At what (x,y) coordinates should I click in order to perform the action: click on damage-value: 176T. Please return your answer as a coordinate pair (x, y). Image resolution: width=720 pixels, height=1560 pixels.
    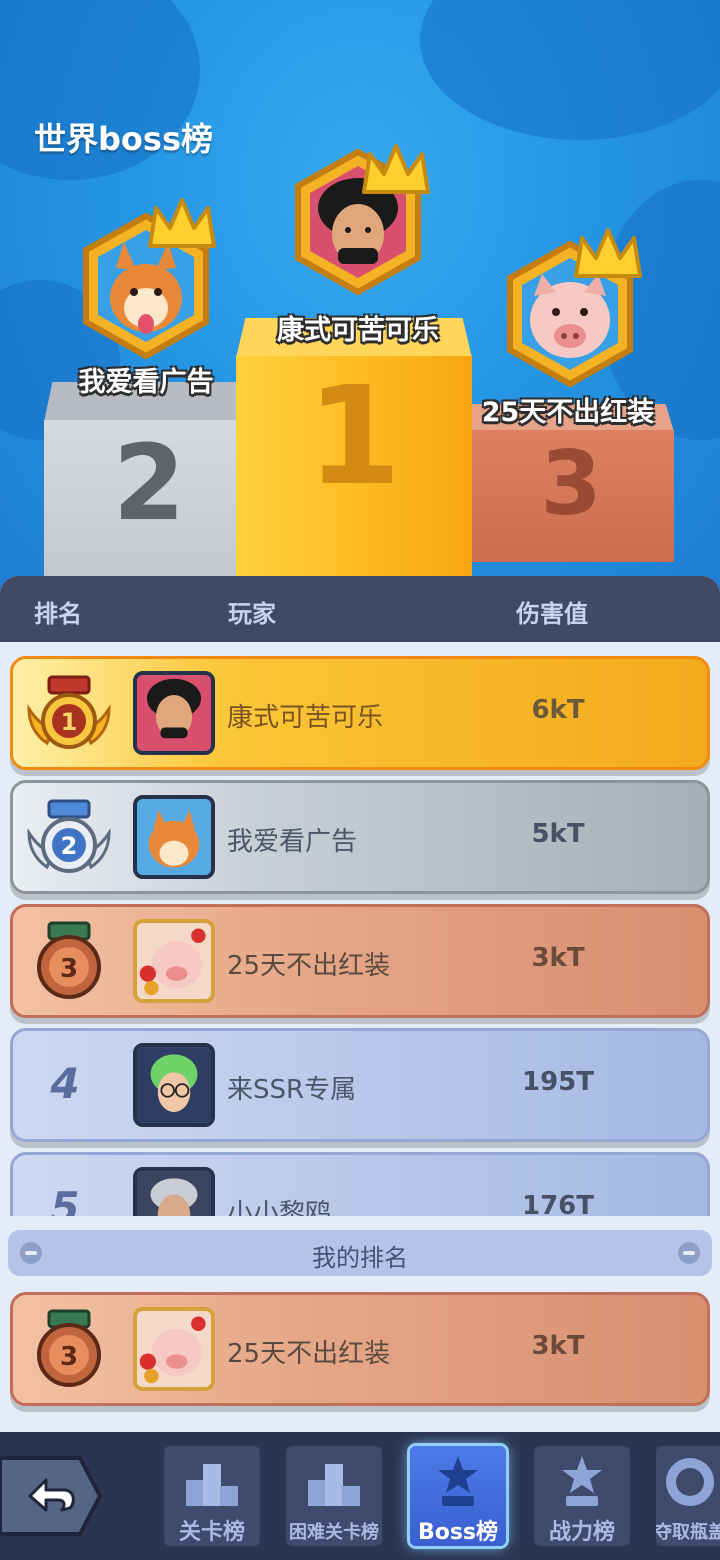
    Looking at the image, I should click on (557, 1203).